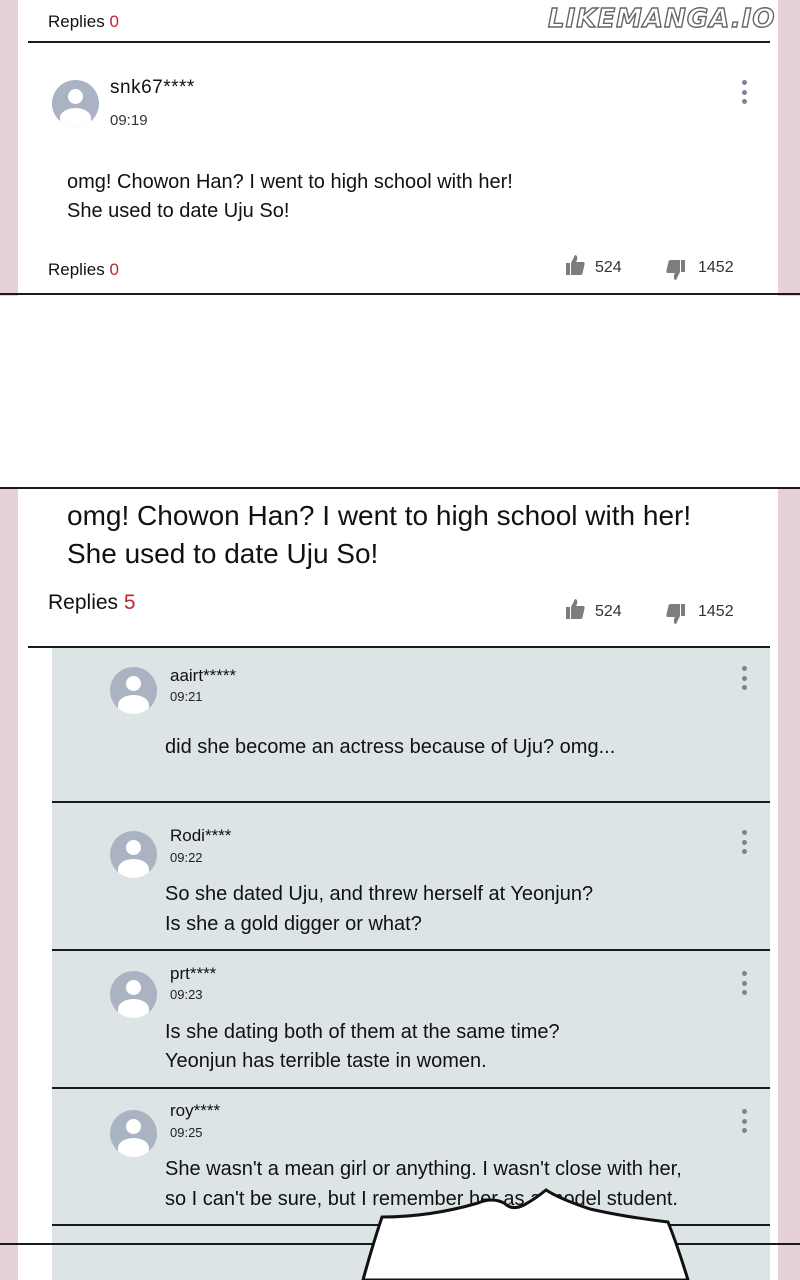 The width and height of the screenshot is (800, 1280). Describe the element at coordinates (186, 1132) in the screenshot. I see `reply-time: 09:25` at that location.